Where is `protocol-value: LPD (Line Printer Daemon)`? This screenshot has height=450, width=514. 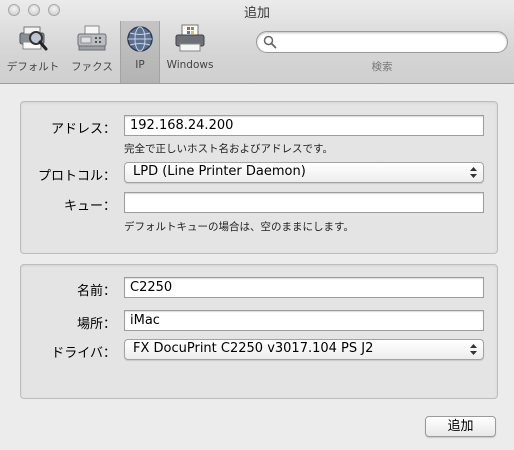 protocol-value: LPD (Line Printer Daemon) is located at coordinates (219, 171).